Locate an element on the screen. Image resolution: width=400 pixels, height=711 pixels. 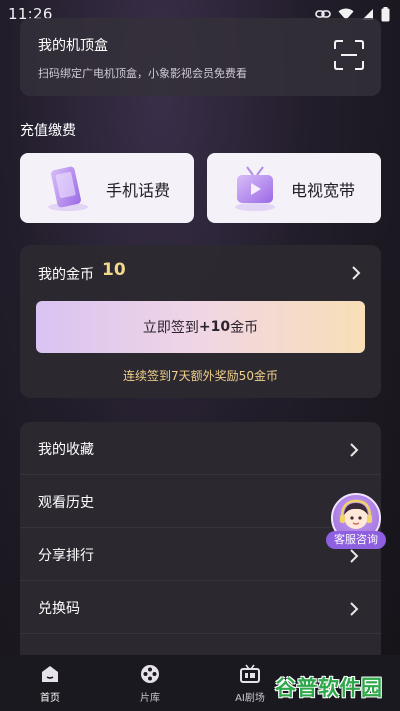
menu-item-favorites: 我的收藏 is located at coordinates (200, 448).